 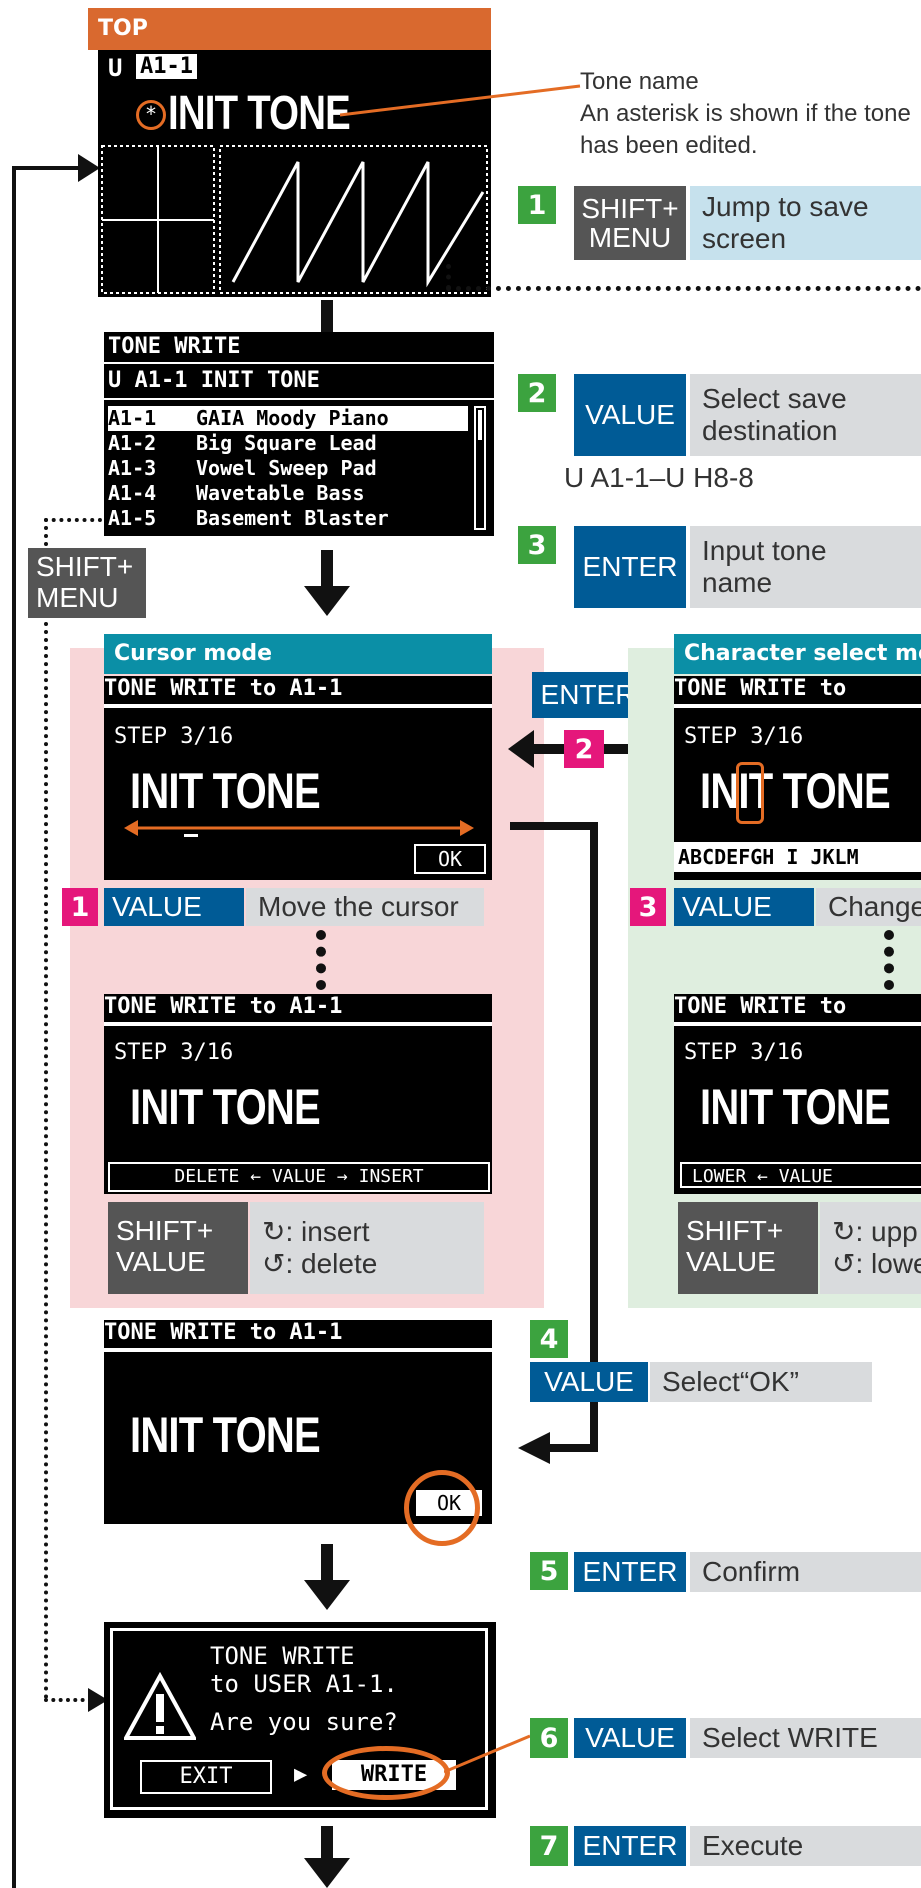 What do you see at coordinates (797, 689) in the screenshot?
I see `char-mode-title: TONE WRITE to` at bounding box center [797, 689].